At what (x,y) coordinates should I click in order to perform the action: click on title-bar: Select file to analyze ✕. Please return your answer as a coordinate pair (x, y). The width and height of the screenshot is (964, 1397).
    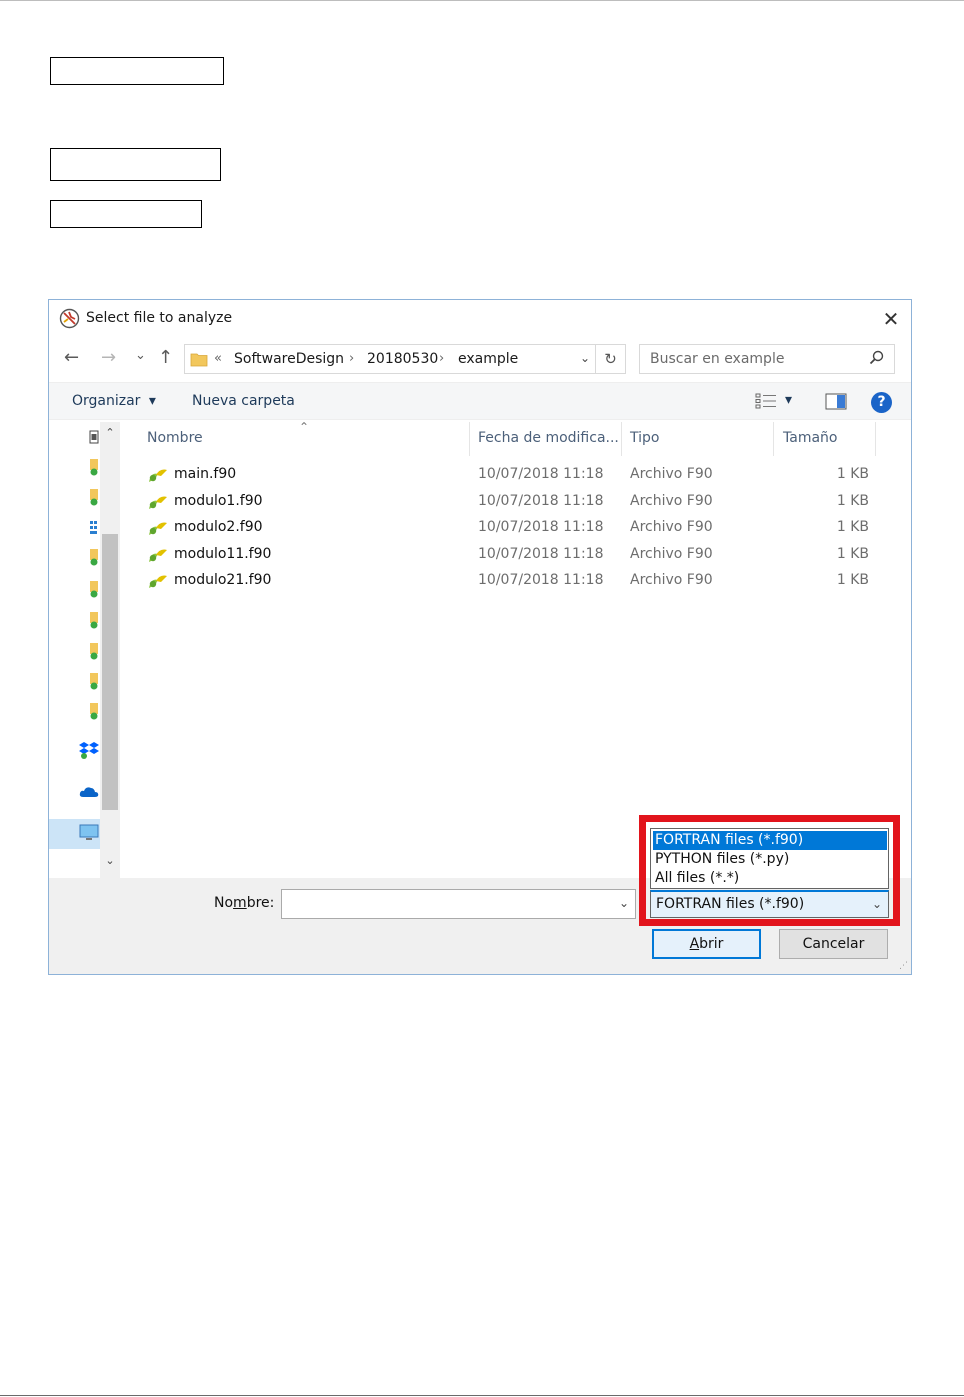
    Looking at the image, I should click on (480, 319).